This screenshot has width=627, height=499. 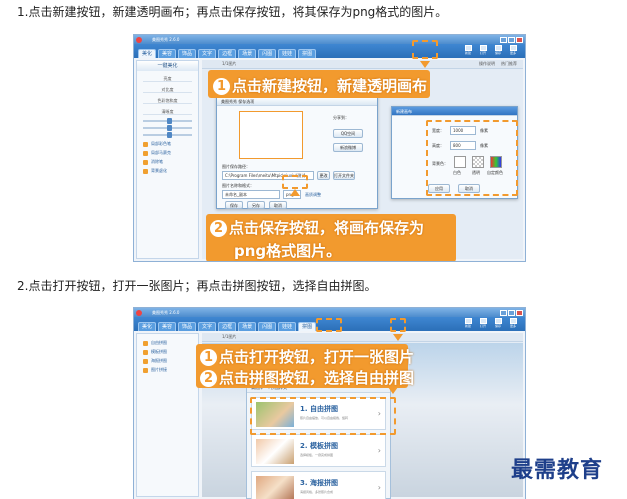 What do you see at coordinates (297, 101) in the screenshot?
I see `save-dialog-title: 美图秀秀 保存选项` at bounding box center [297, 101].